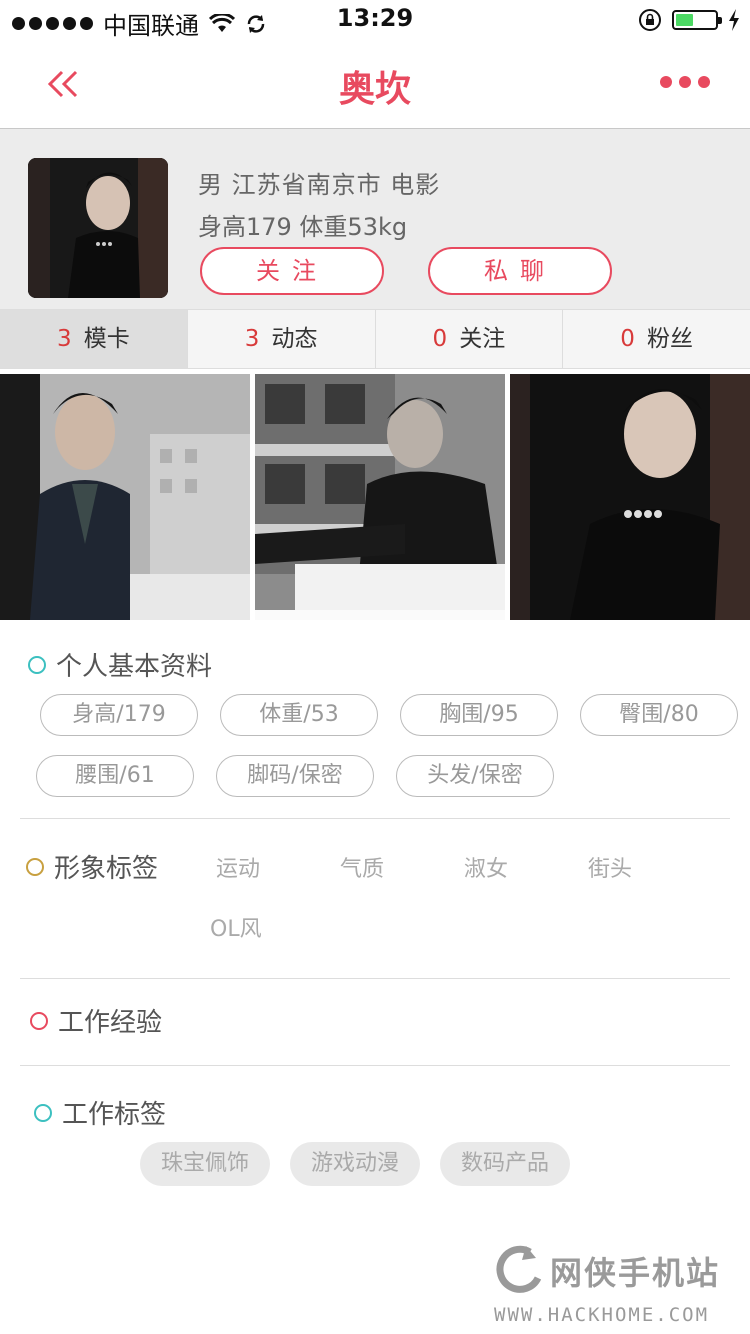  I want to click on rotation-lock-icon, so click(650, 20).